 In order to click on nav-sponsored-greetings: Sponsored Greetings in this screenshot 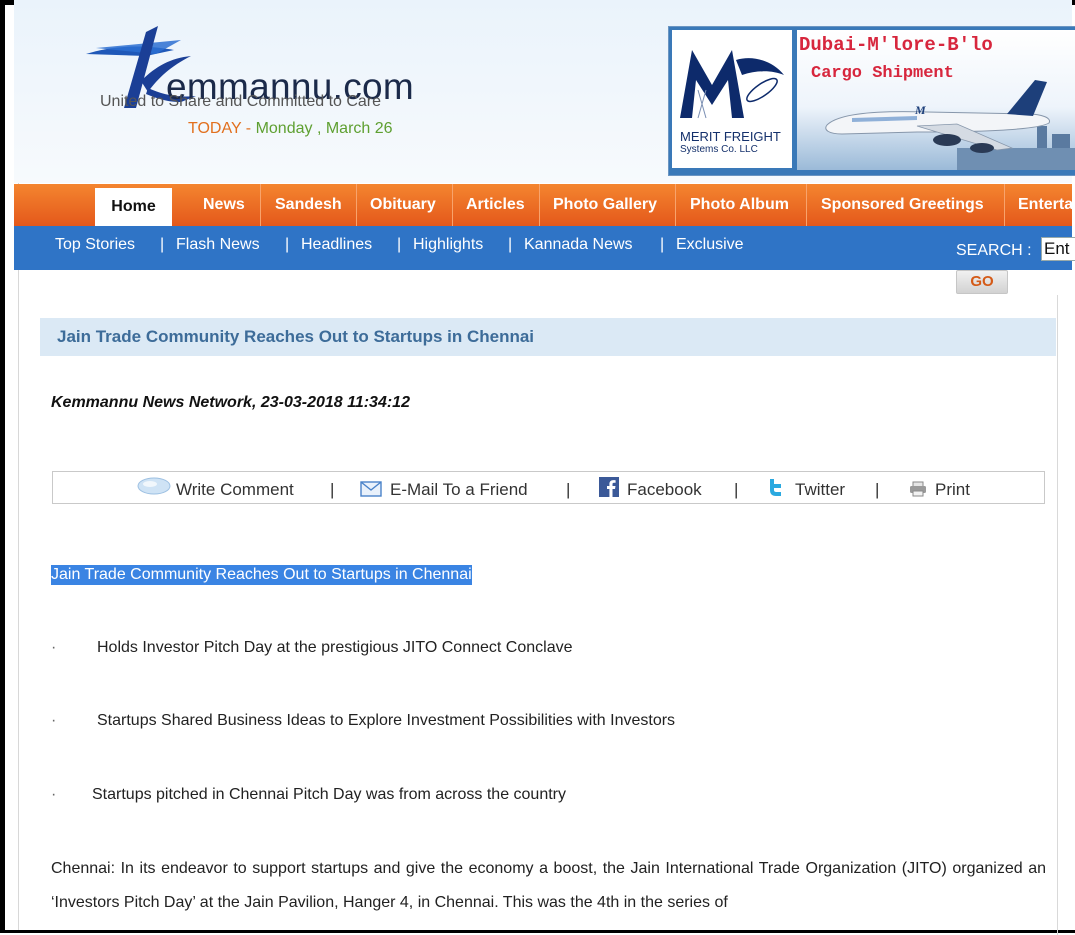, I will do `click(902, 205)`.